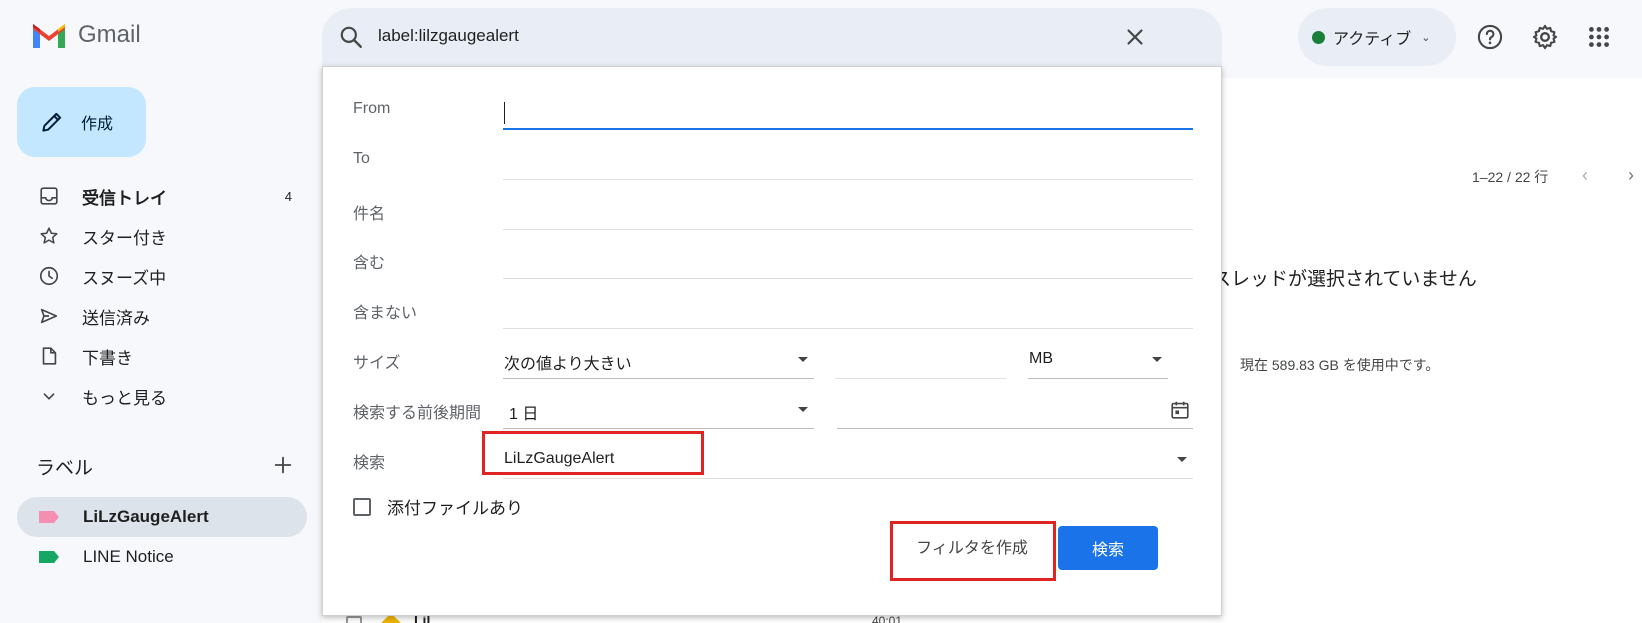  I want to click on size-operator-value: 次の値より大きい, so click(568, 364).